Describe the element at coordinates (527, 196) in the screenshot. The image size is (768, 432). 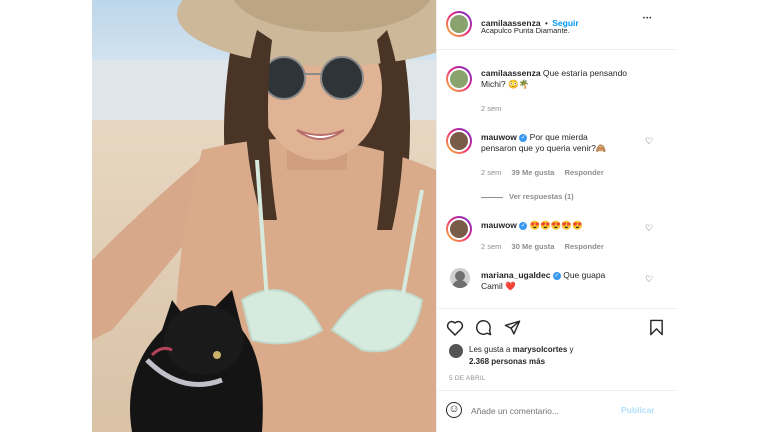
I see `view-replies-button: Ver respuestas (1)` at that location.